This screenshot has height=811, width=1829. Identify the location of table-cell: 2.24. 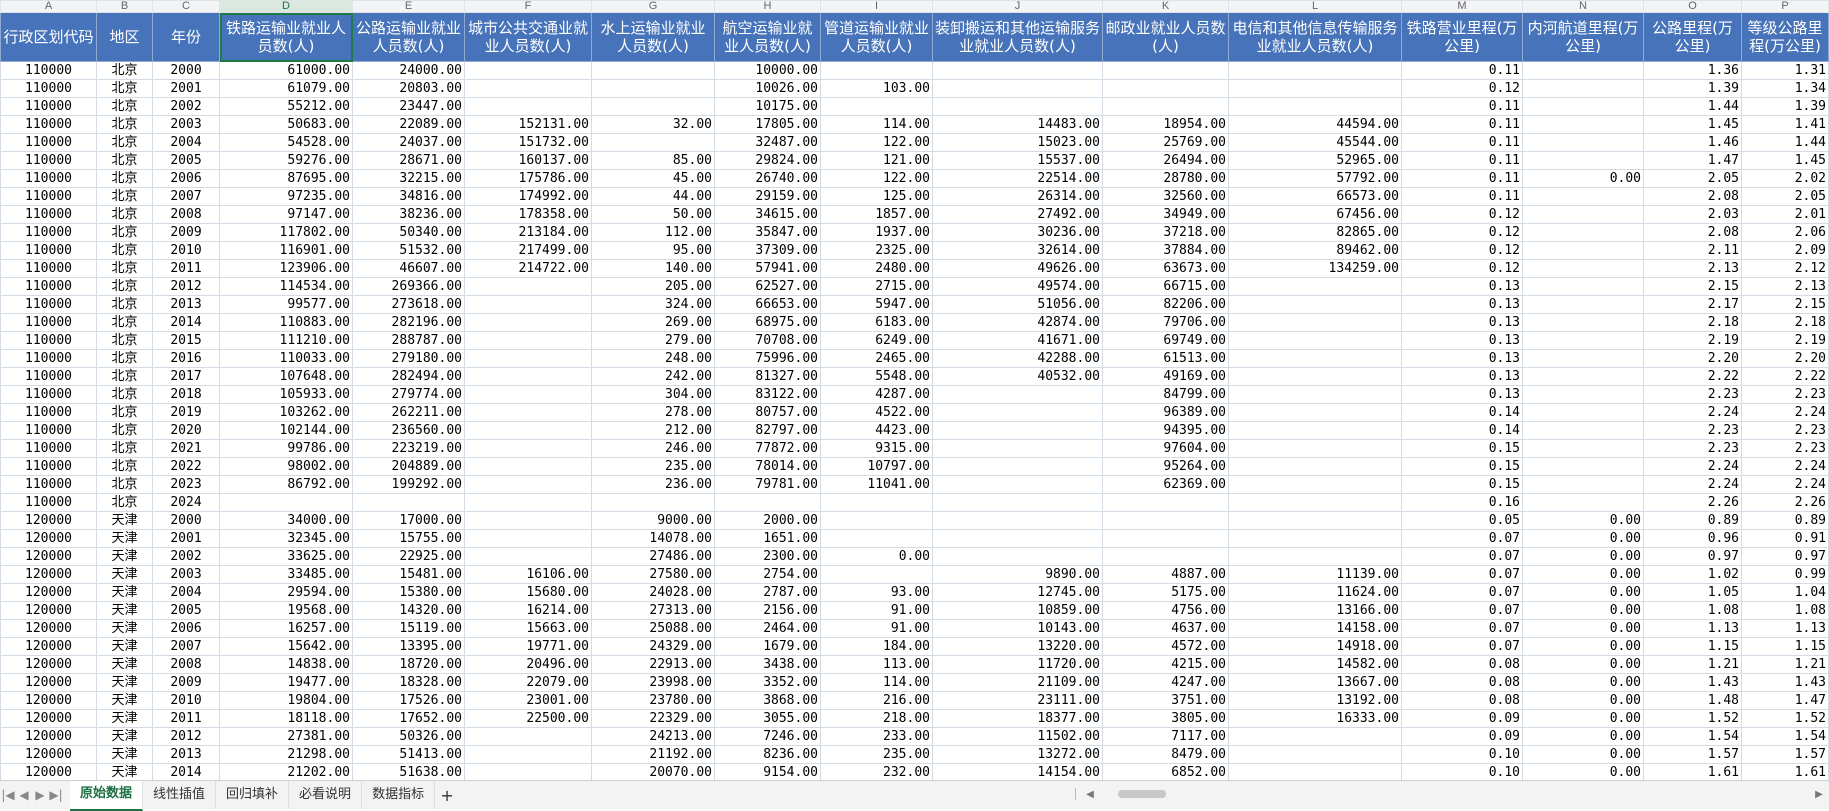
(1785, 484).